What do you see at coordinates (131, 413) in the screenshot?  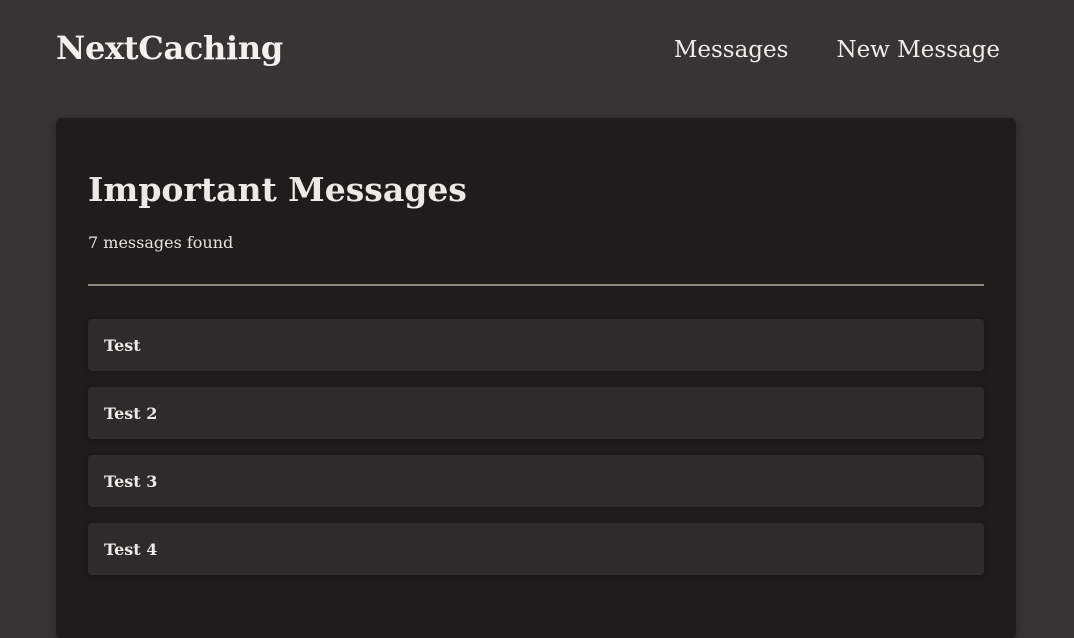 I see `message-title: Test 2` at bounding box center [131, 413].